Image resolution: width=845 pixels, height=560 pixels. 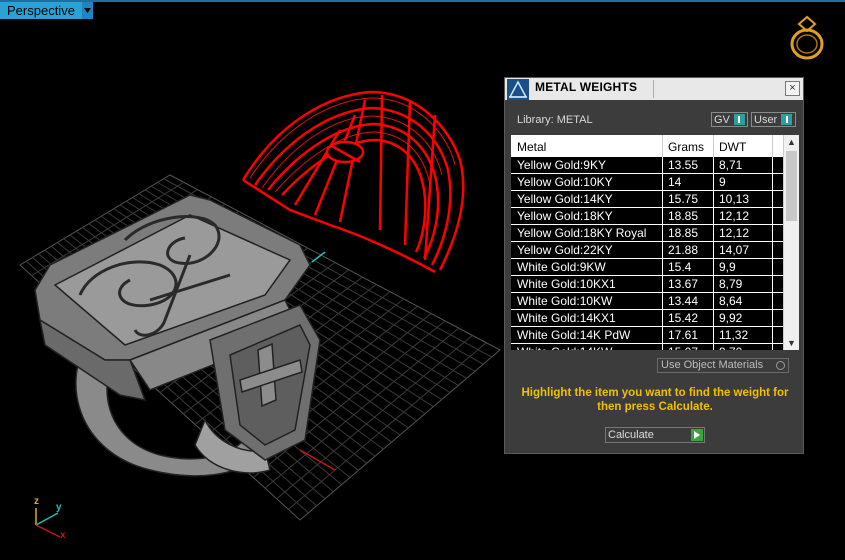 I want to click on cell-grams: 13.67, so click(x=683, y=284).